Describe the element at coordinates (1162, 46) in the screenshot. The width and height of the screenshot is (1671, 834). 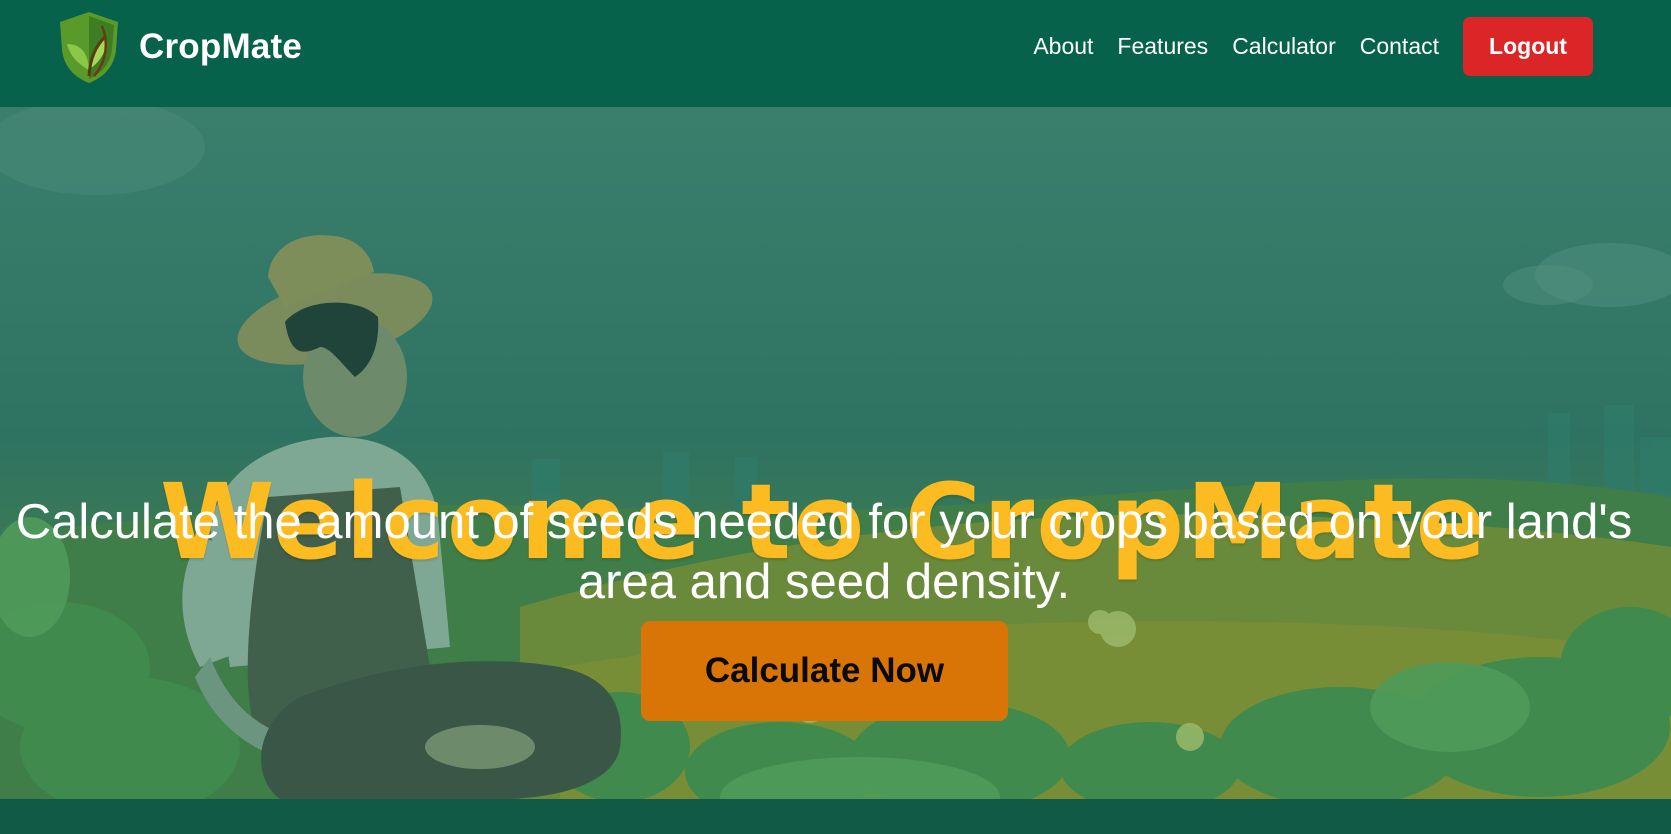
I see `nav-link-features: Features` at that location.